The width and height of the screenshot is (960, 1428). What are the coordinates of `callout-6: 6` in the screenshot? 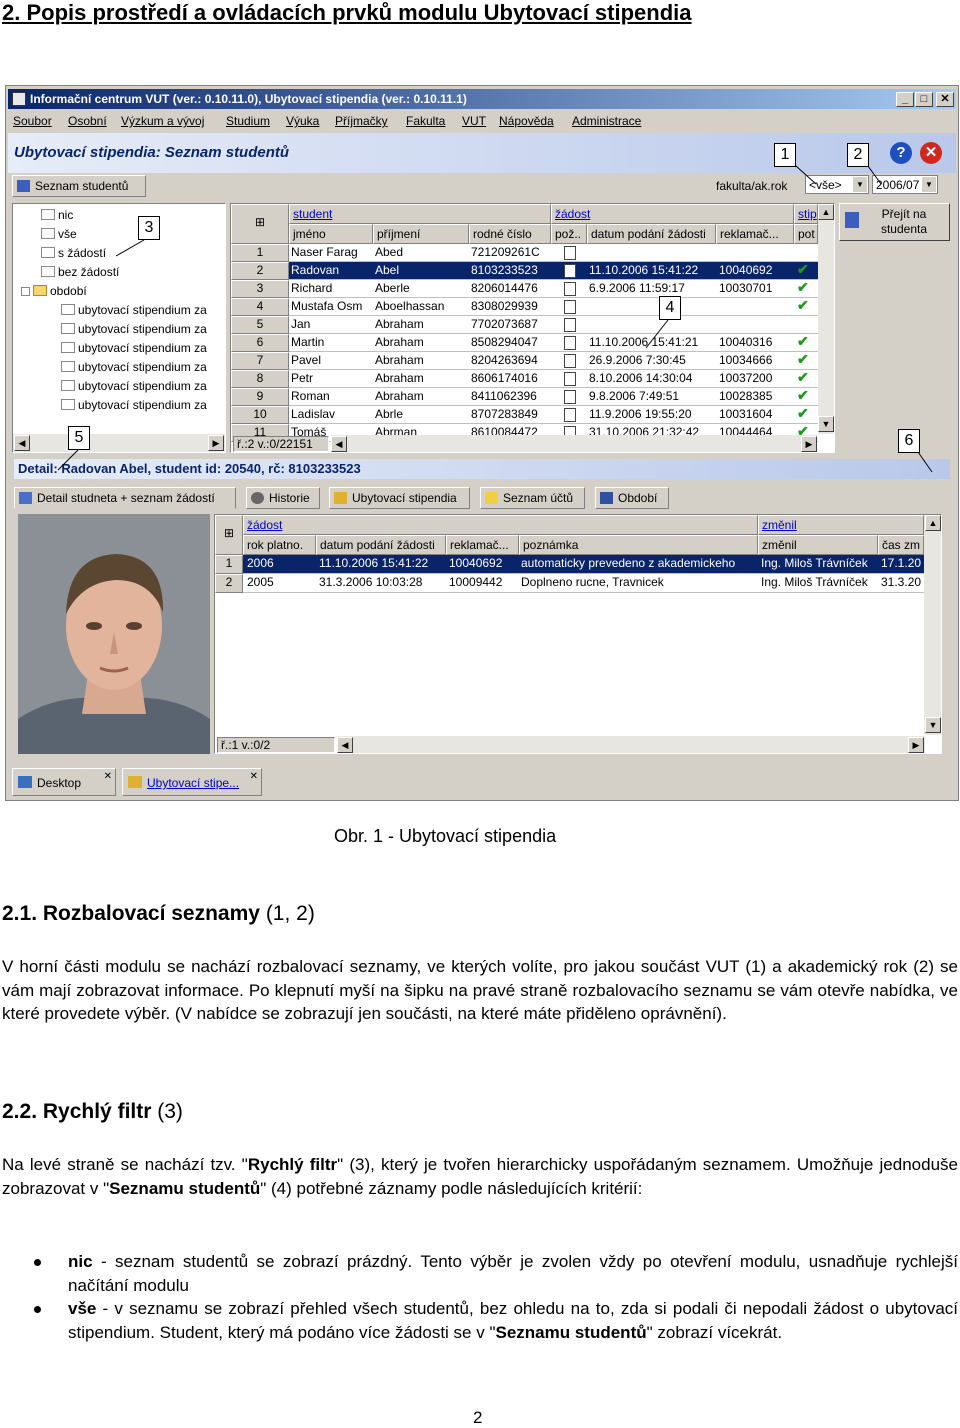 It's located at (909, 441).